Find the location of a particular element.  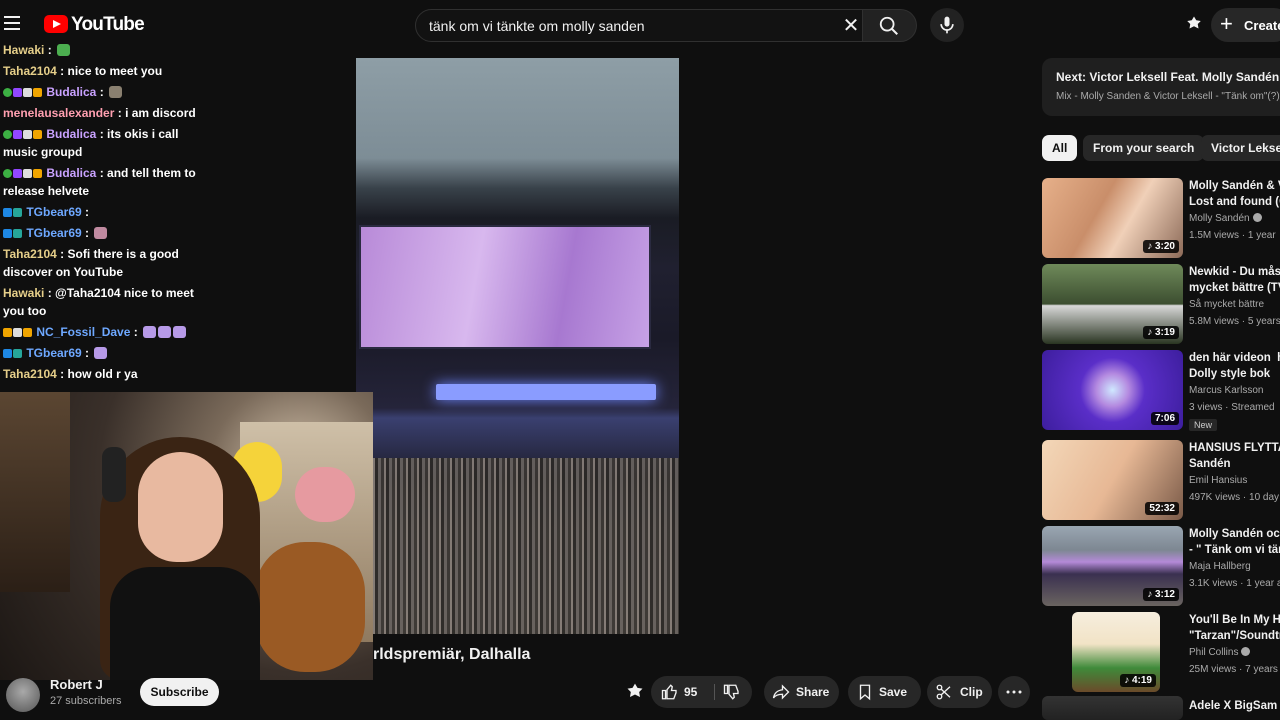

chat-message: menelausalexander : i am discord is located at coordinates (99, 113).